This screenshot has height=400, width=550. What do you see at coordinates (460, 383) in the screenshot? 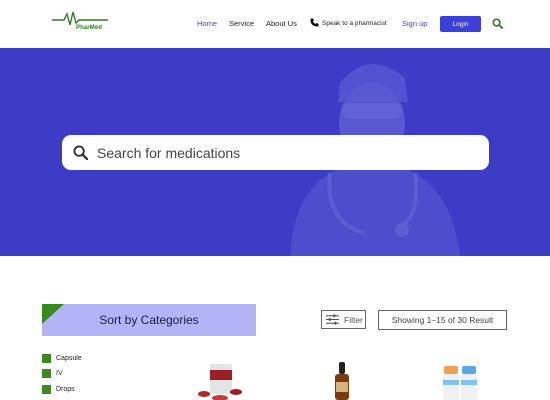
I see `pill-bottles-product-image` at bounding box center [460, 383].